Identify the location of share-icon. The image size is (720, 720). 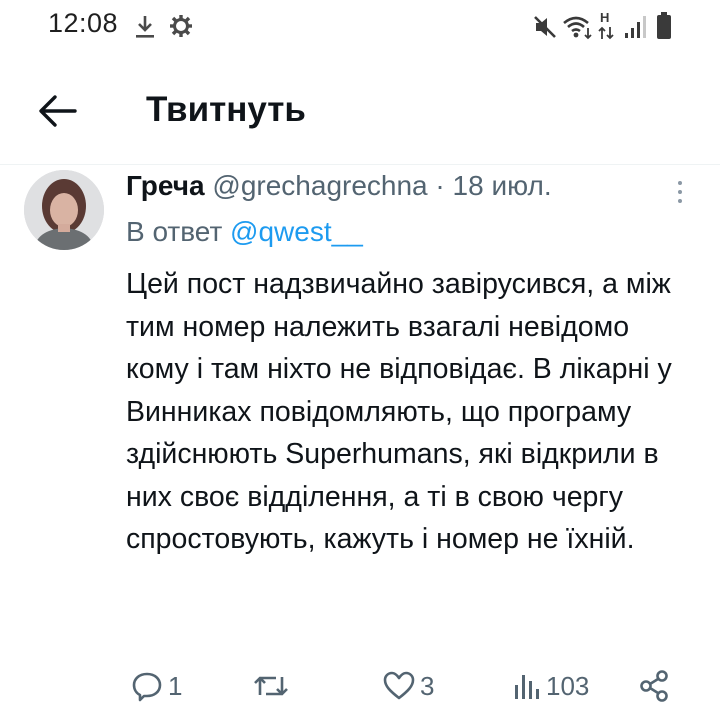
(654, 686).